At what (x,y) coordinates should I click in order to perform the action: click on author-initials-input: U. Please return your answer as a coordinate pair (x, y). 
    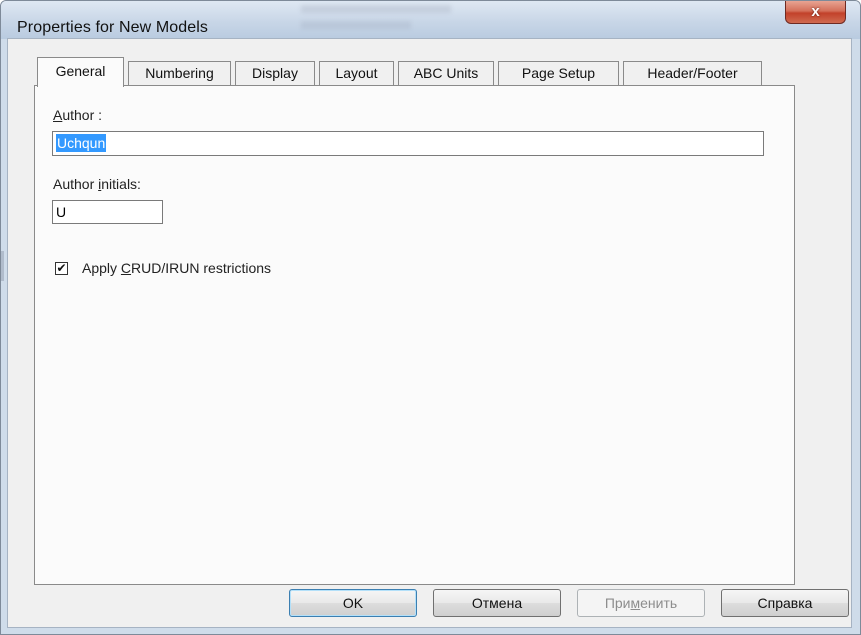
    Looking at the image, I should click on (107, 212).